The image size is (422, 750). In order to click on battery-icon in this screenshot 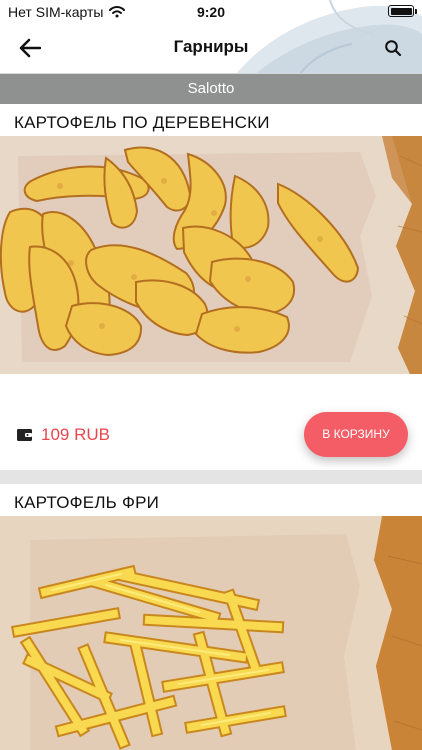, I will do `click(402, 11)`.